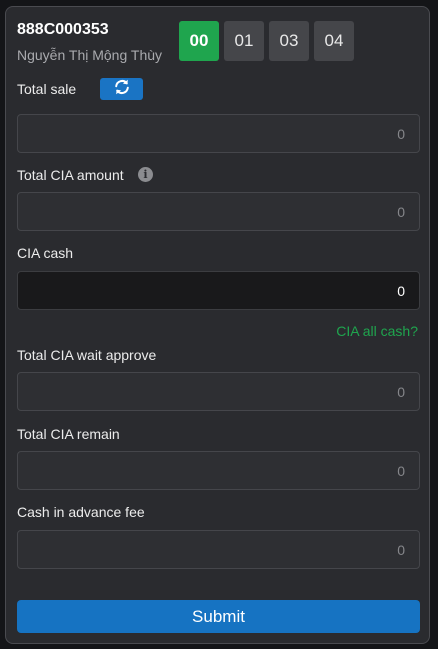  Describe the element at coordinates (401, 290) in the screenshot. I see `cia-cash-value: 0` at that location.